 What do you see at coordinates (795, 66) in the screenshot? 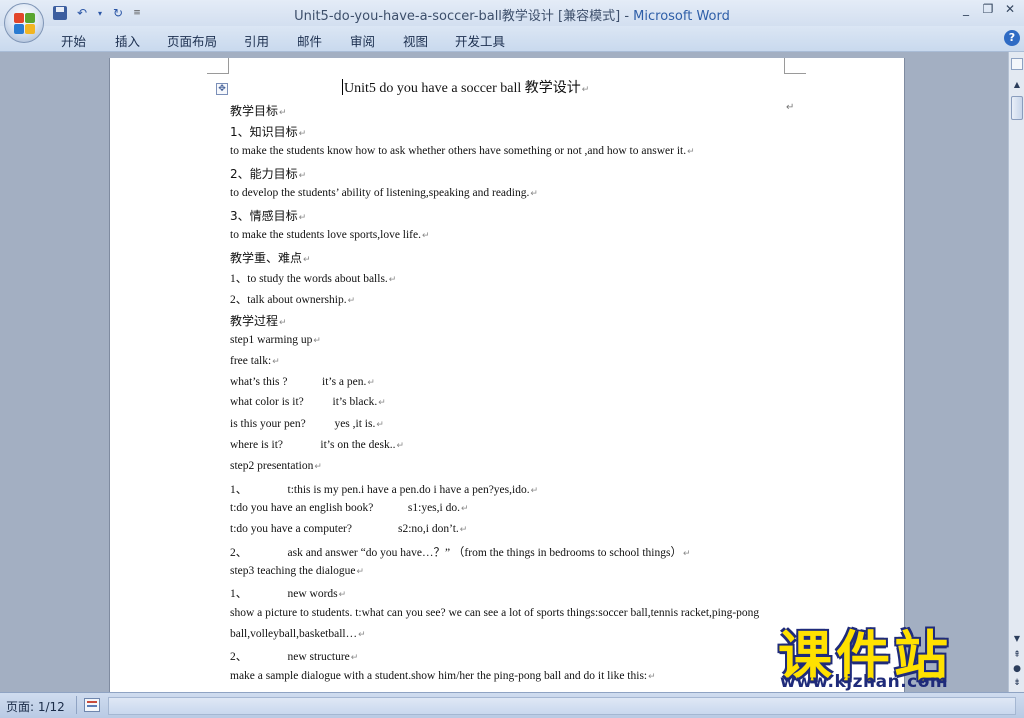
I see `margin-corner-top-right` at bounding box center [795, 66].